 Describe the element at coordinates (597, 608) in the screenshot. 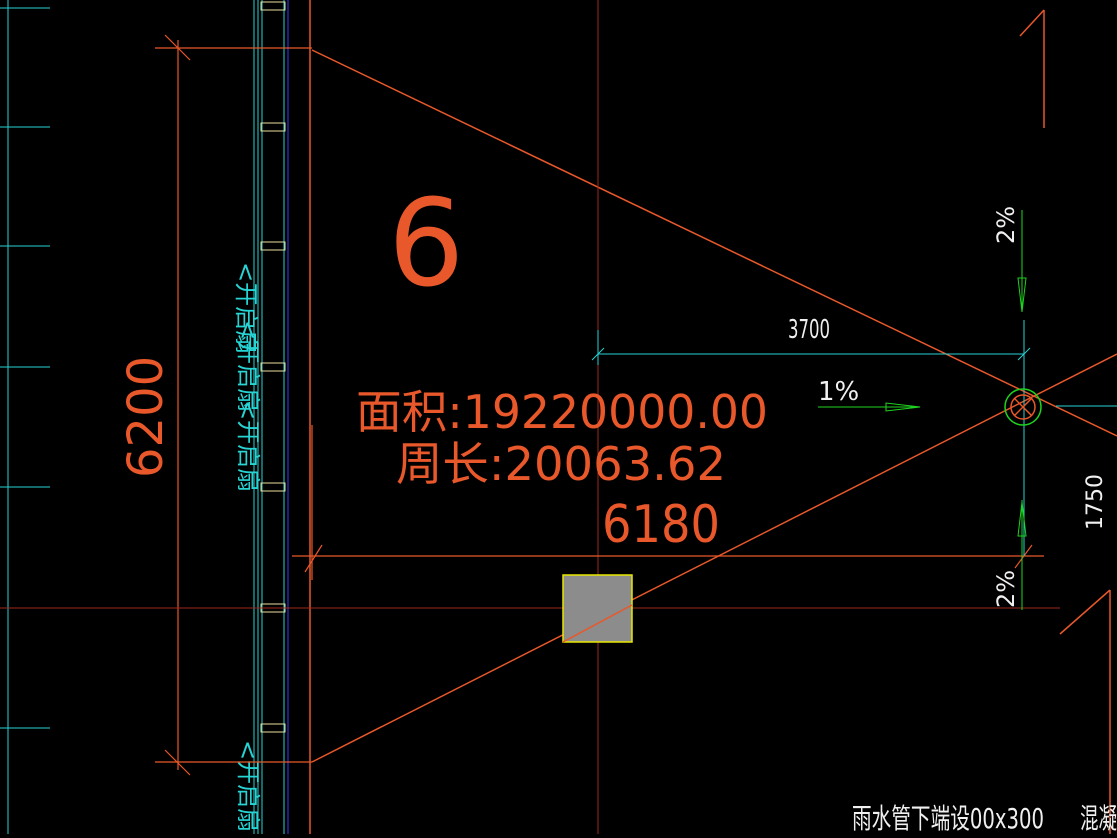

I see `column-square-icon` at that location.